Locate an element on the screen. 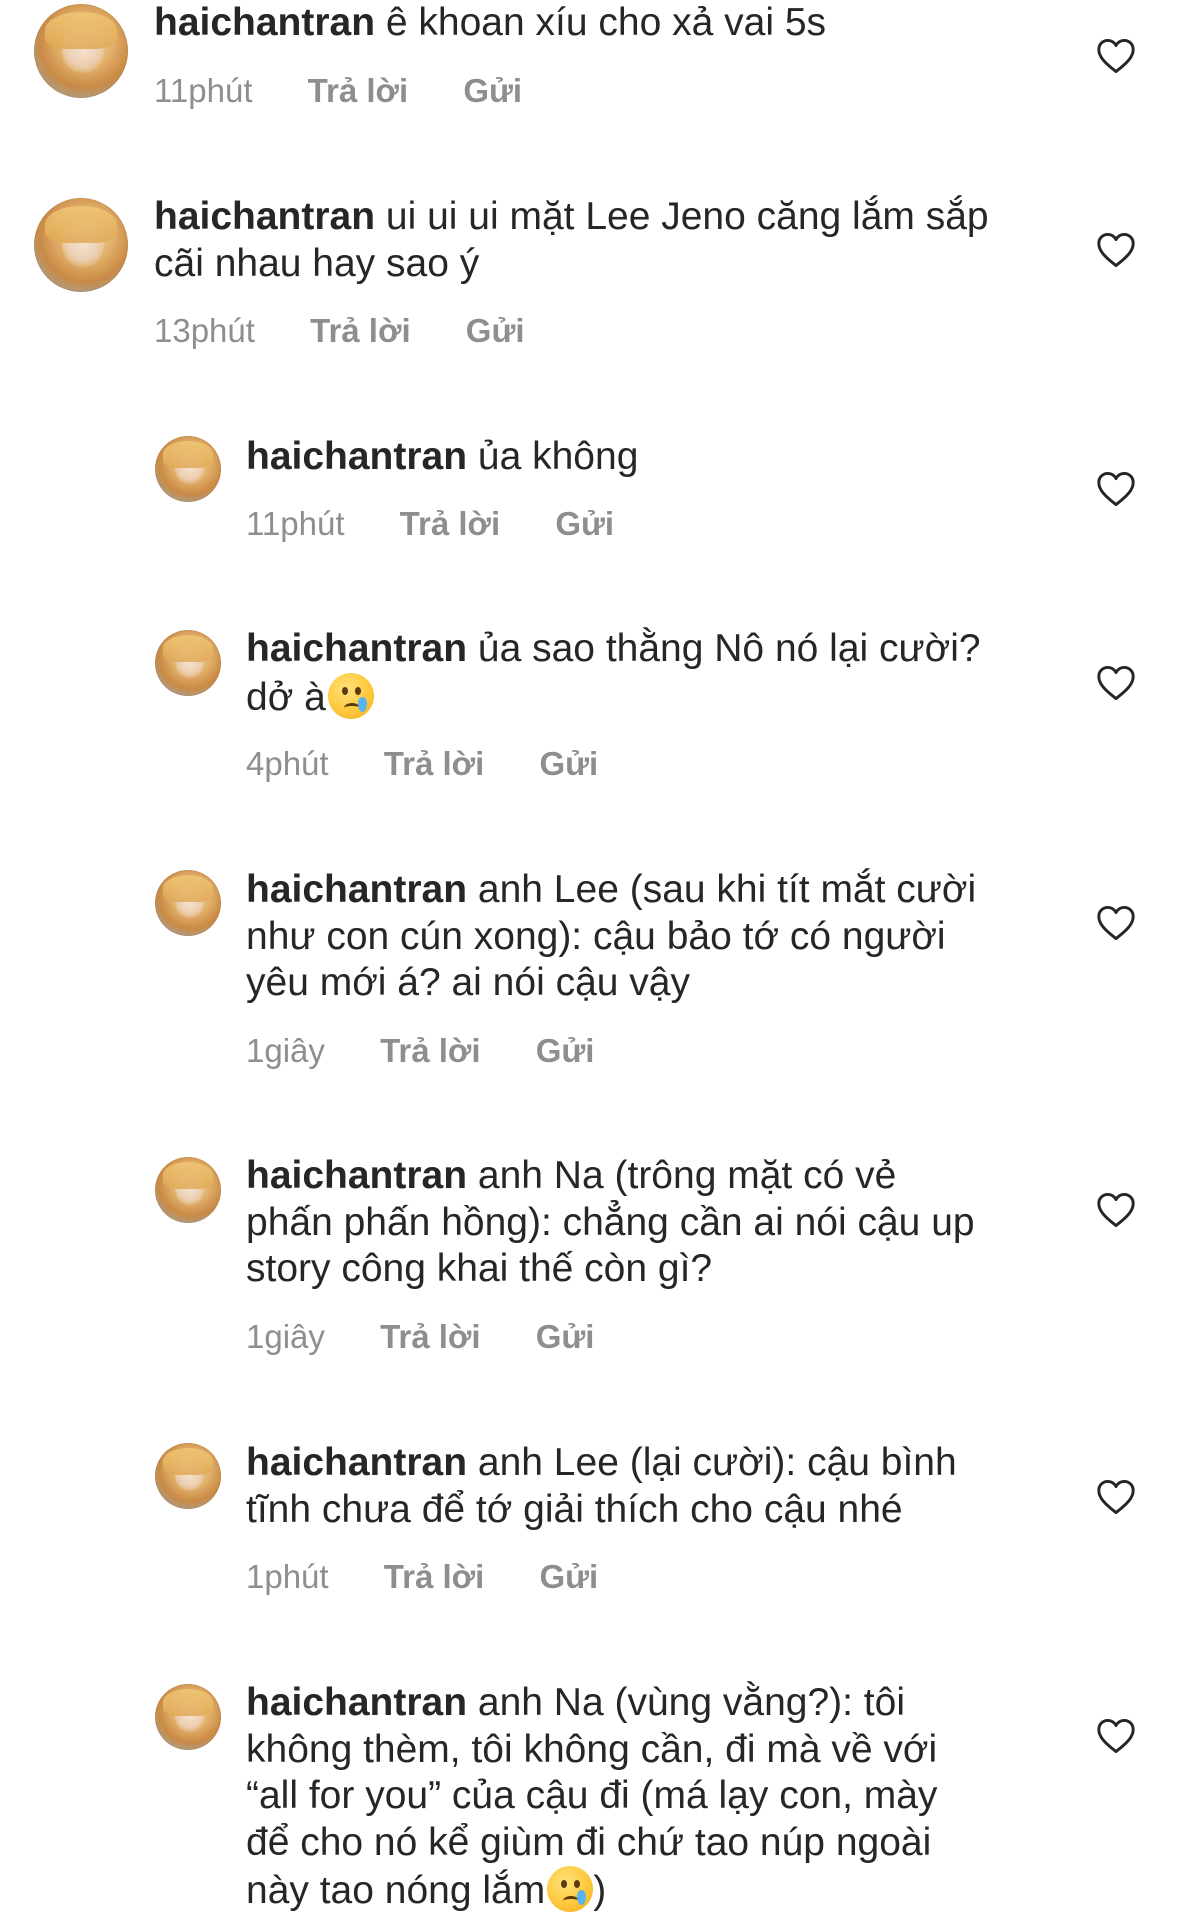  reply-time: 1phút is located at coordinates (287, 1576).